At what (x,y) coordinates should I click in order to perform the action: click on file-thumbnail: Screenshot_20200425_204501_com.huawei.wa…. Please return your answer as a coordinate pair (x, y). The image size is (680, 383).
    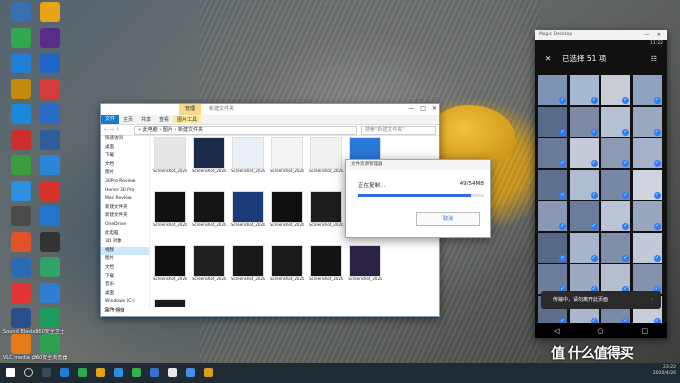
    Looking at the image, I should click on (326, 268).